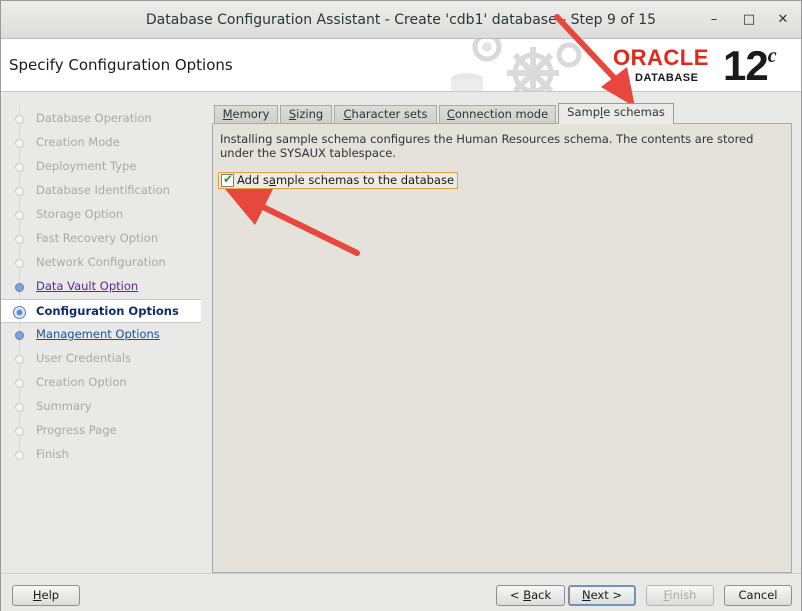  I want to click on gears-icon, so click(516, 65).